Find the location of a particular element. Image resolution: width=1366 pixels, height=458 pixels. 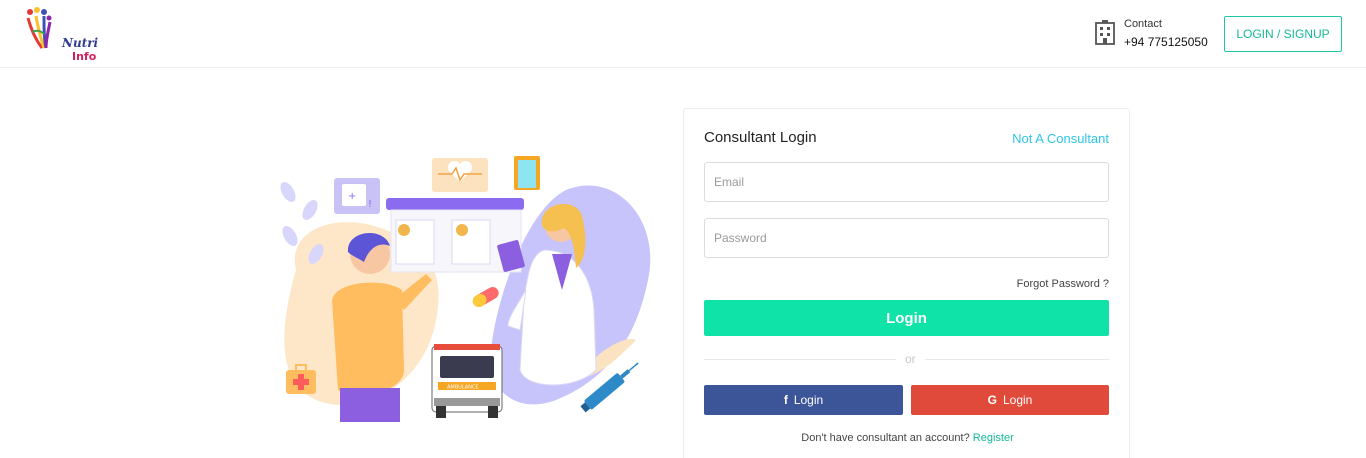

logo-text-nutri: Nutri is located at coordinates (80, 43).